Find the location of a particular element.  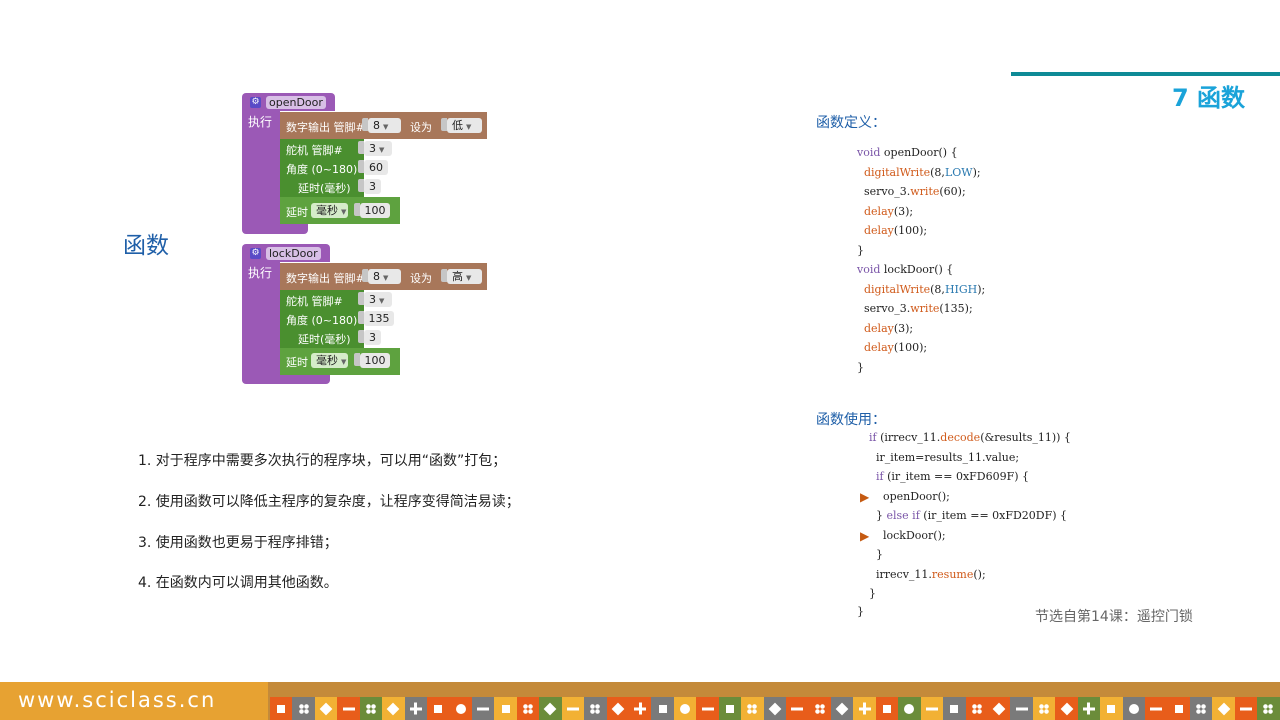

angle-input: 135 is located at coordinates (379, 318).